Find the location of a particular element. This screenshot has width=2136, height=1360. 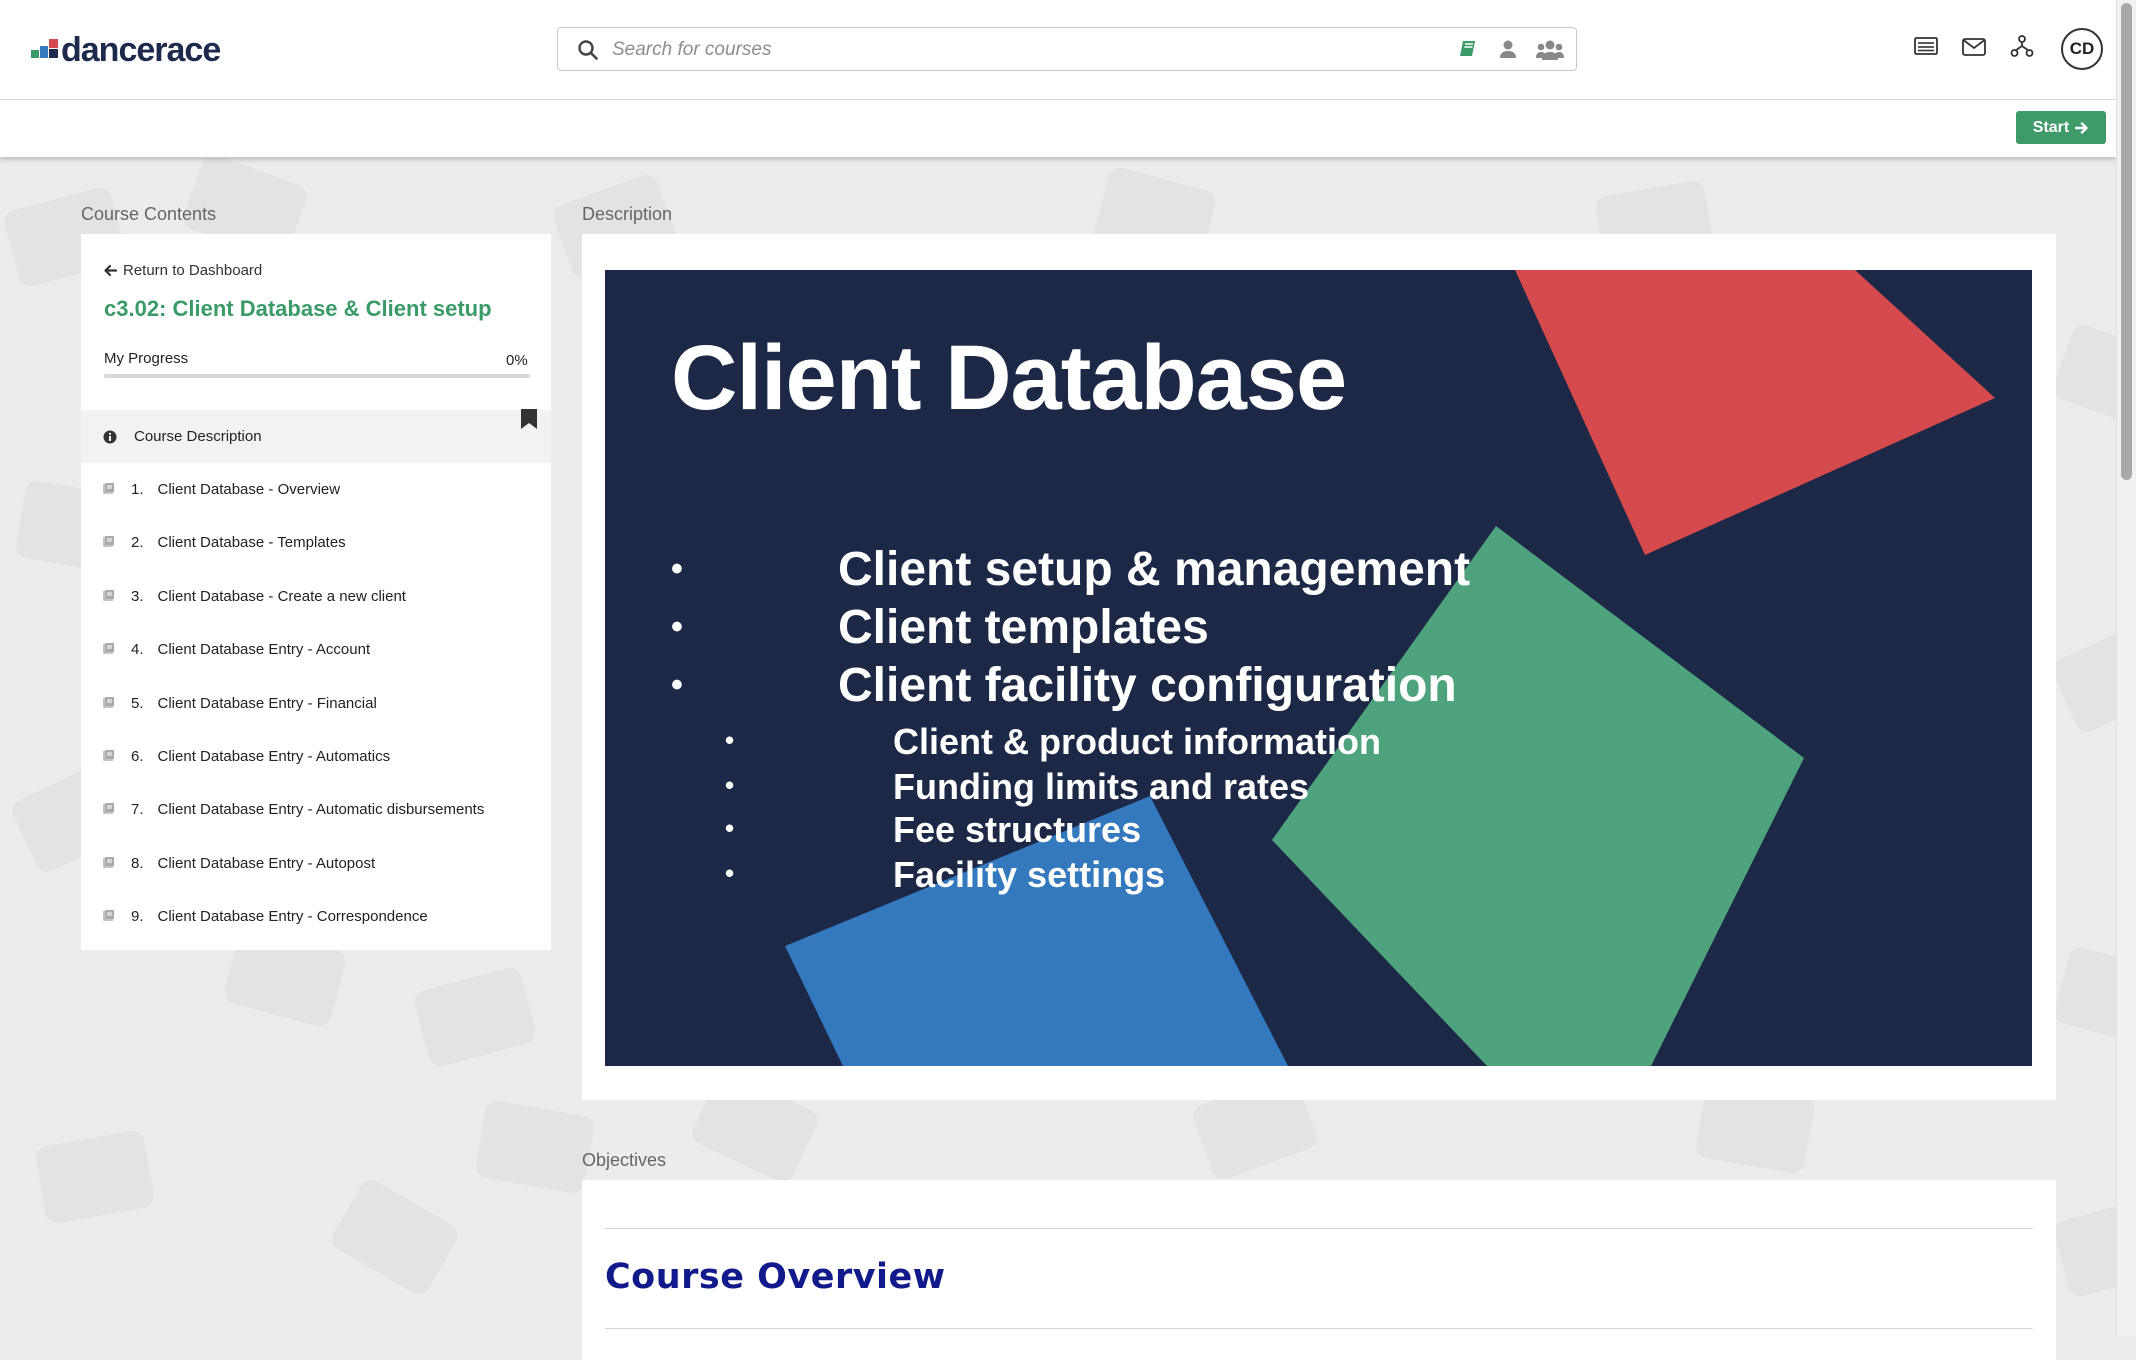

page-scrollbar is located at coordinates (2126, 668).